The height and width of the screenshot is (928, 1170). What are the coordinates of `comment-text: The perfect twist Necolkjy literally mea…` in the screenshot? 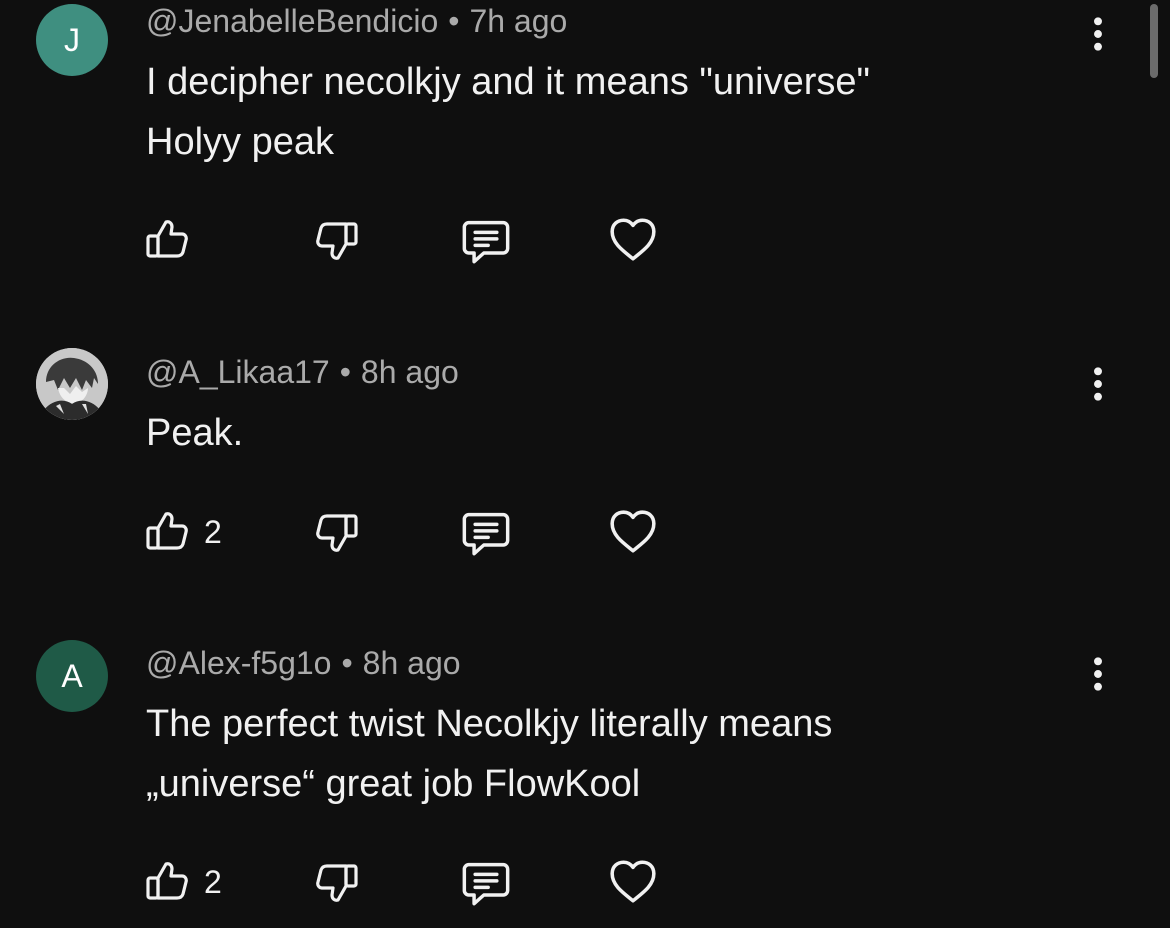 It's located at (489, 754).